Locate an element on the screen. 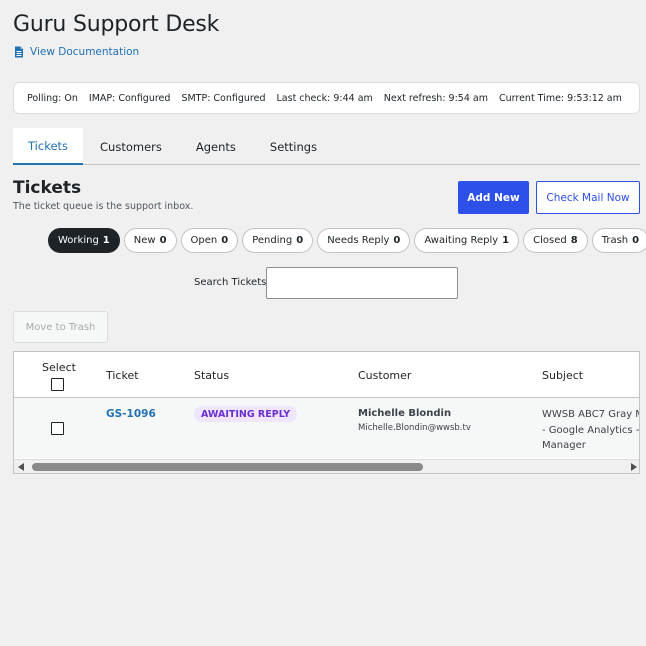  documentation-link-label: View Documentation is located at coordinates (84, 52).